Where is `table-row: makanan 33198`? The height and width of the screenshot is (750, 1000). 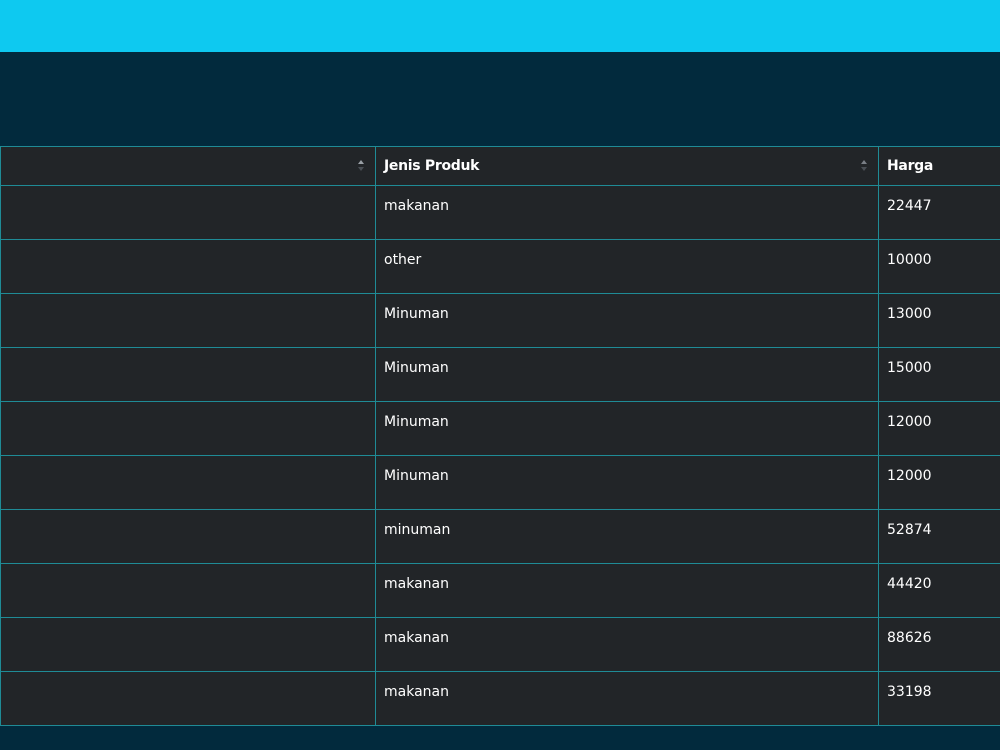
table-row: makanan 33198 is located at coordinates (500, 698).